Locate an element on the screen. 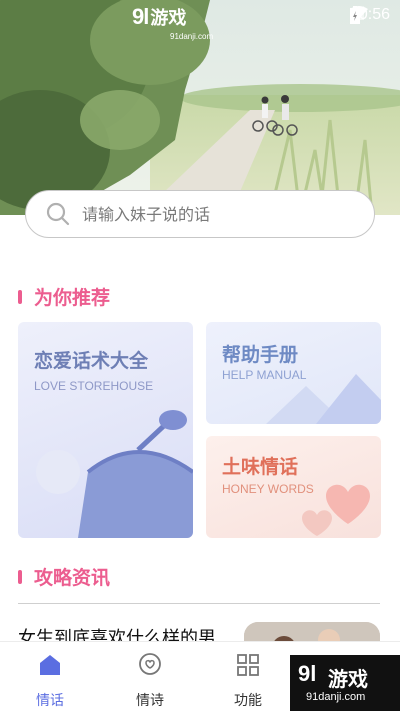  tab-qingshi: 情诗 is located at coordinates (150, 681).